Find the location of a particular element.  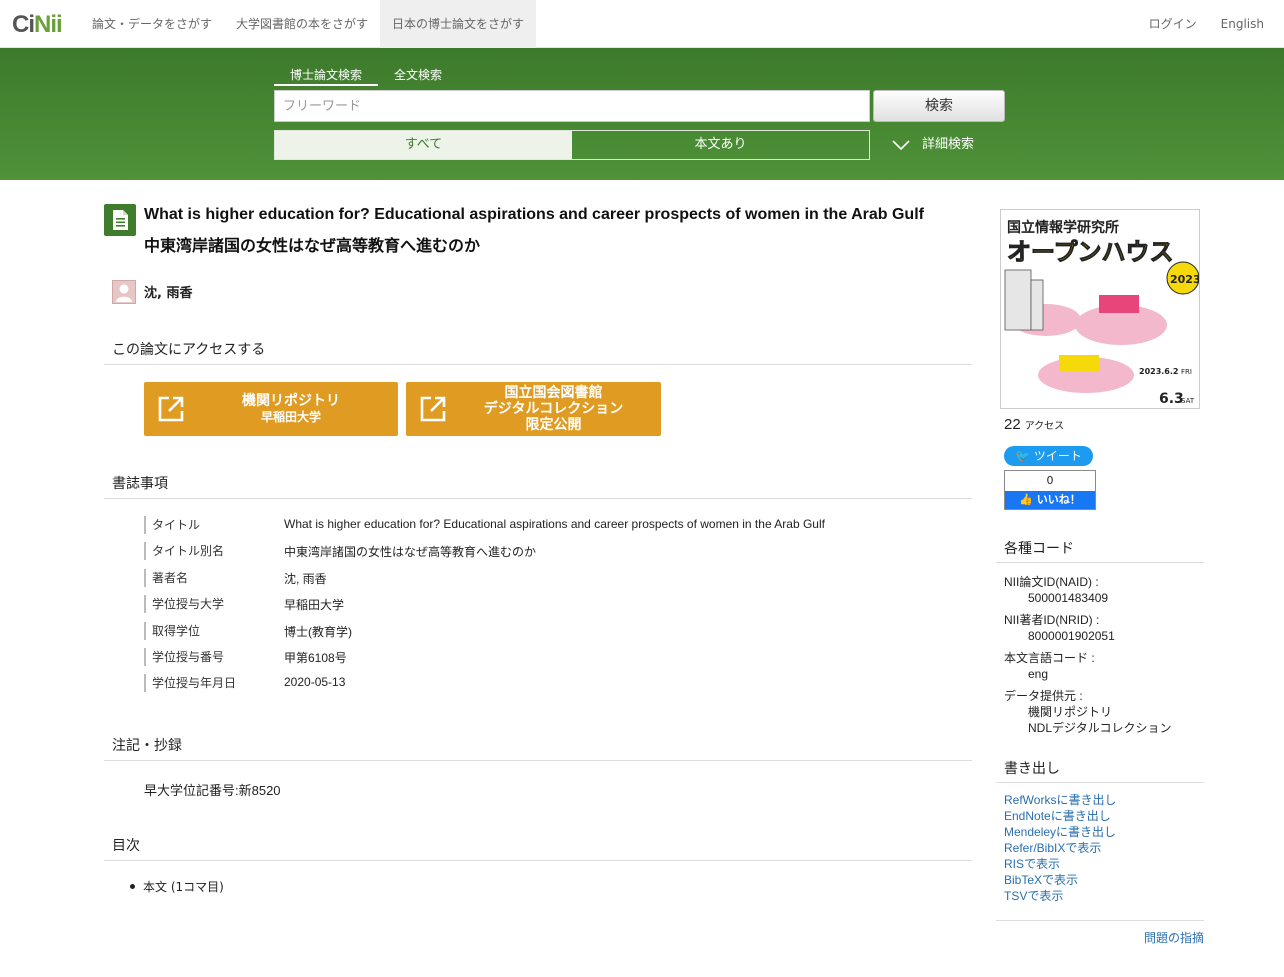

bullet-icon is located at coordinates (132, 886).